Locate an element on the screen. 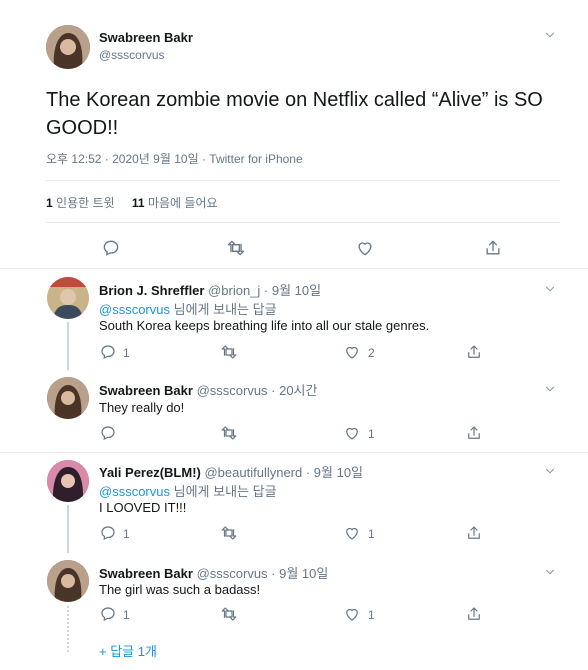 The width and height of the screenshot is (588, 670). reply-author-name: Yali Perez(BLM!) is located at coordinates (150, 472).